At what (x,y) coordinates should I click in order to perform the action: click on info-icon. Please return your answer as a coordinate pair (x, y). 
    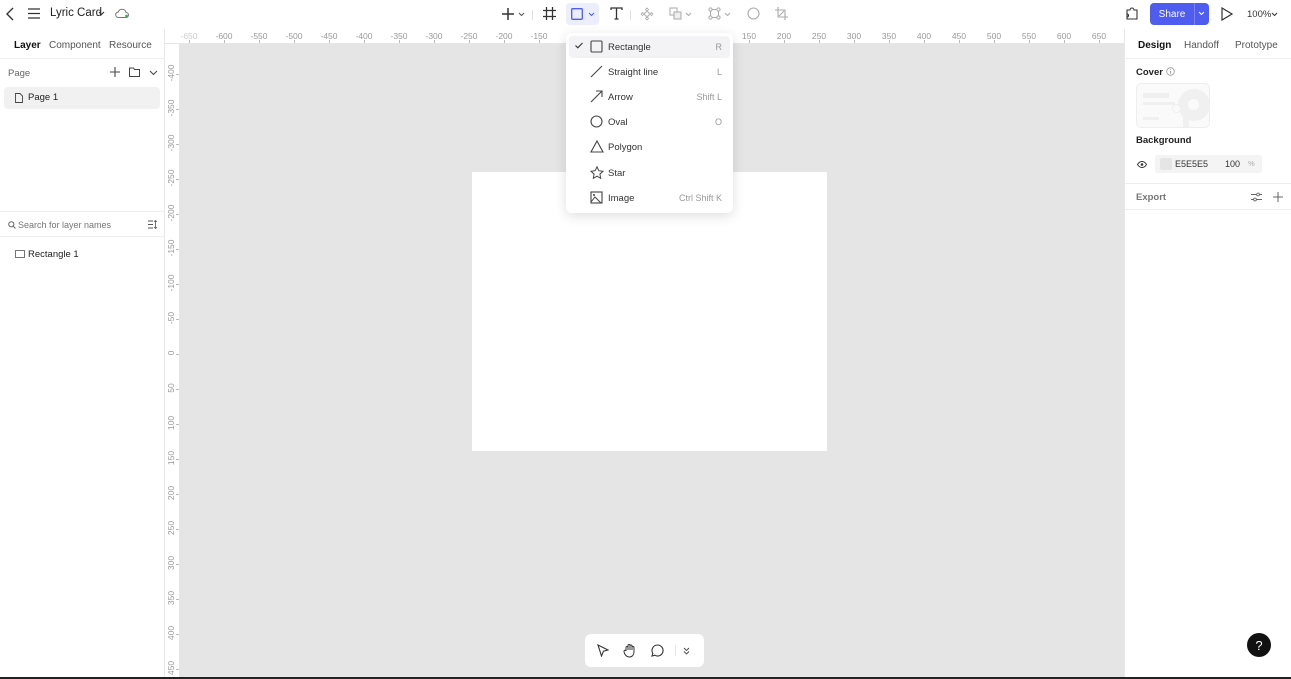
    Looking at the image, I should click on (1170, 71).